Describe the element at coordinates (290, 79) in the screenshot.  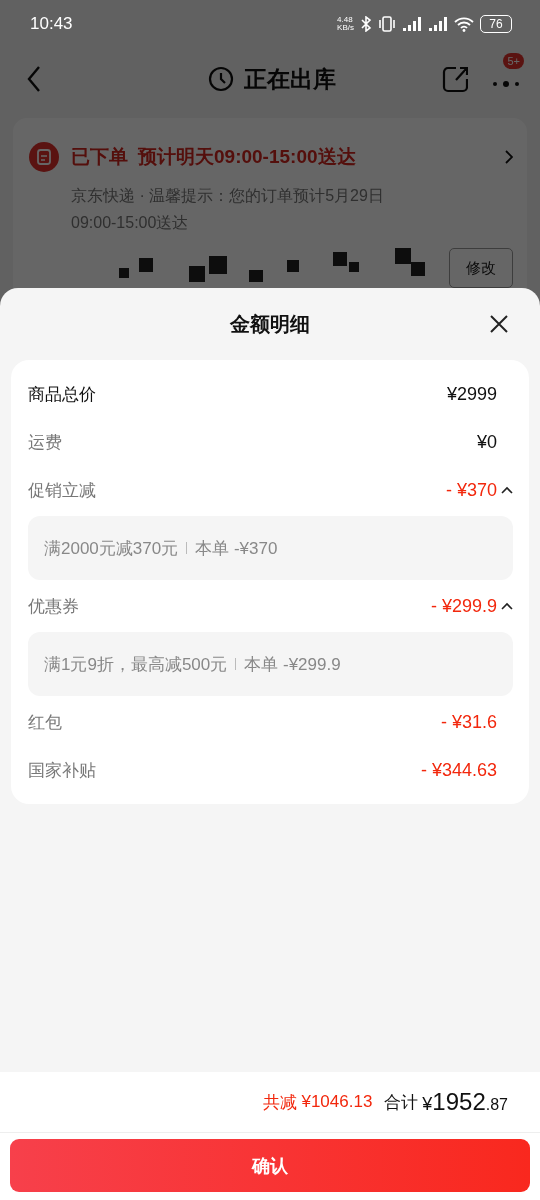
I see `page-title: 正在出库` at that location.